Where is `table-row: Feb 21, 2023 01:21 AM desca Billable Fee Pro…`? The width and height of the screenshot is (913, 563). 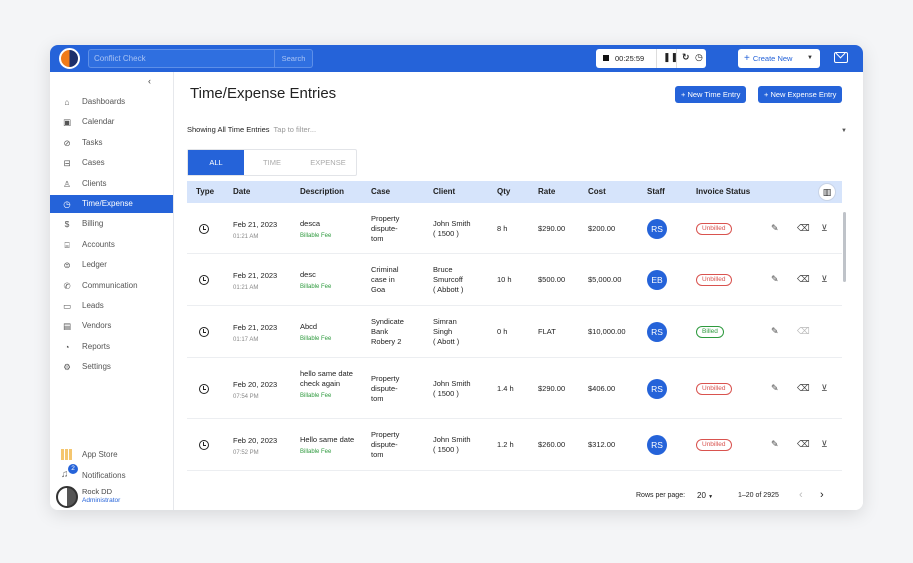 table-row: Feb 21, 2023 01:21 AM desca Billable Fee Pro… is located at coordinates (514, 228).